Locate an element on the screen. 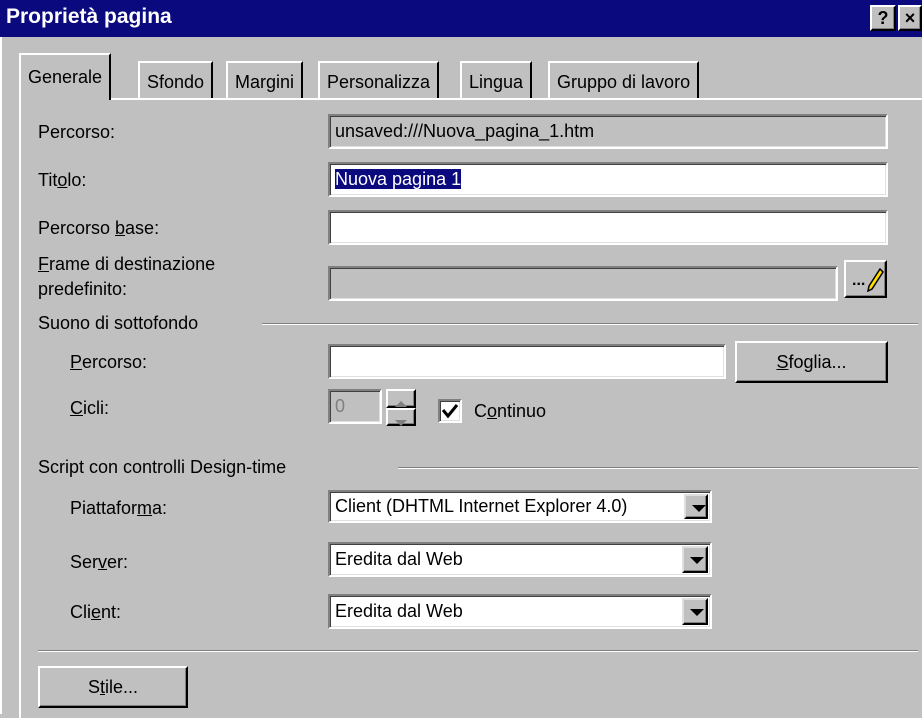  cicli-input: 0 is located at coordinates (355, 406).